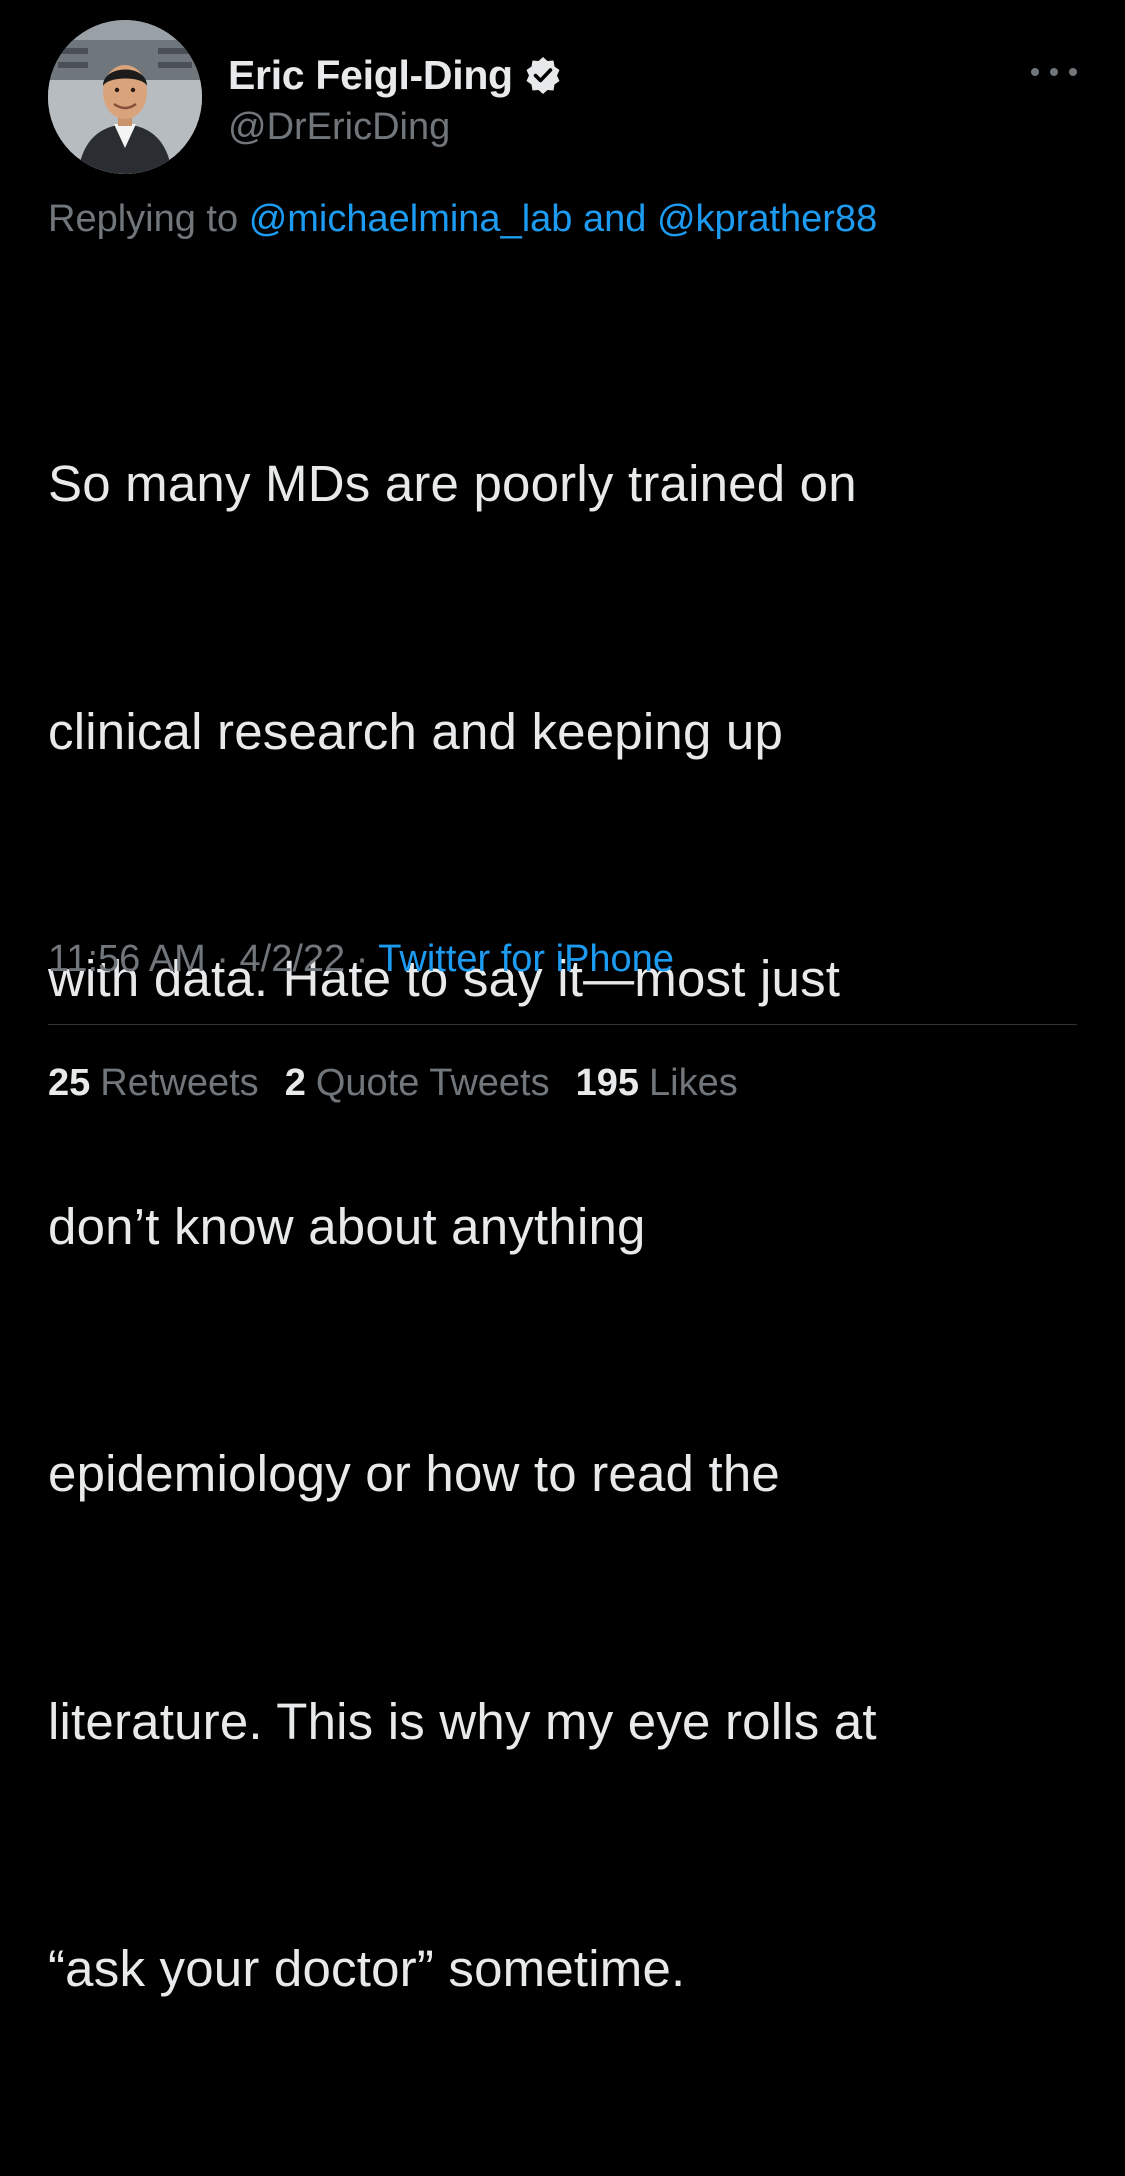 The height and width of the screenshot is (2176, 1125). I want to click on tweet-text-line: epidemiology or how to read the, so click(414, 1473).